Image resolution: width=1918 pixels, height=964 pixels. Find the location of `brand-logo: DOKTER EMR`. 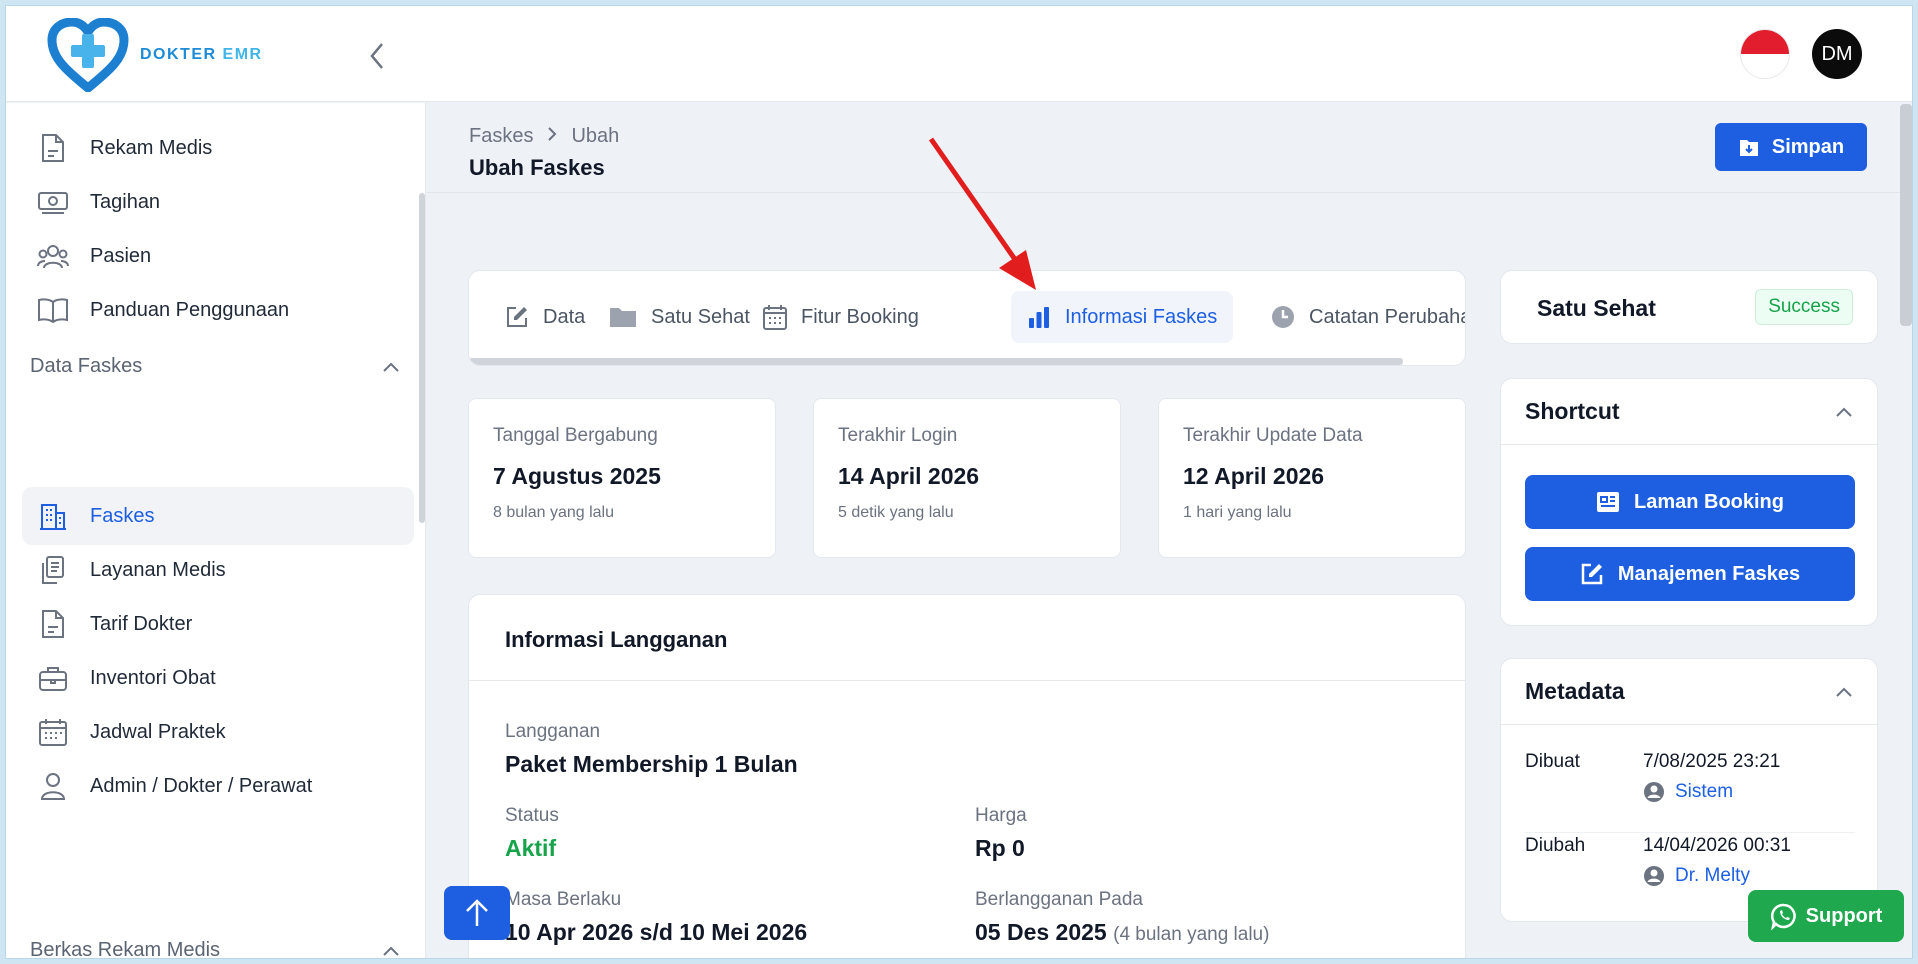

brand-logo: DOKTER EMR is located at coordinates (154, 55).